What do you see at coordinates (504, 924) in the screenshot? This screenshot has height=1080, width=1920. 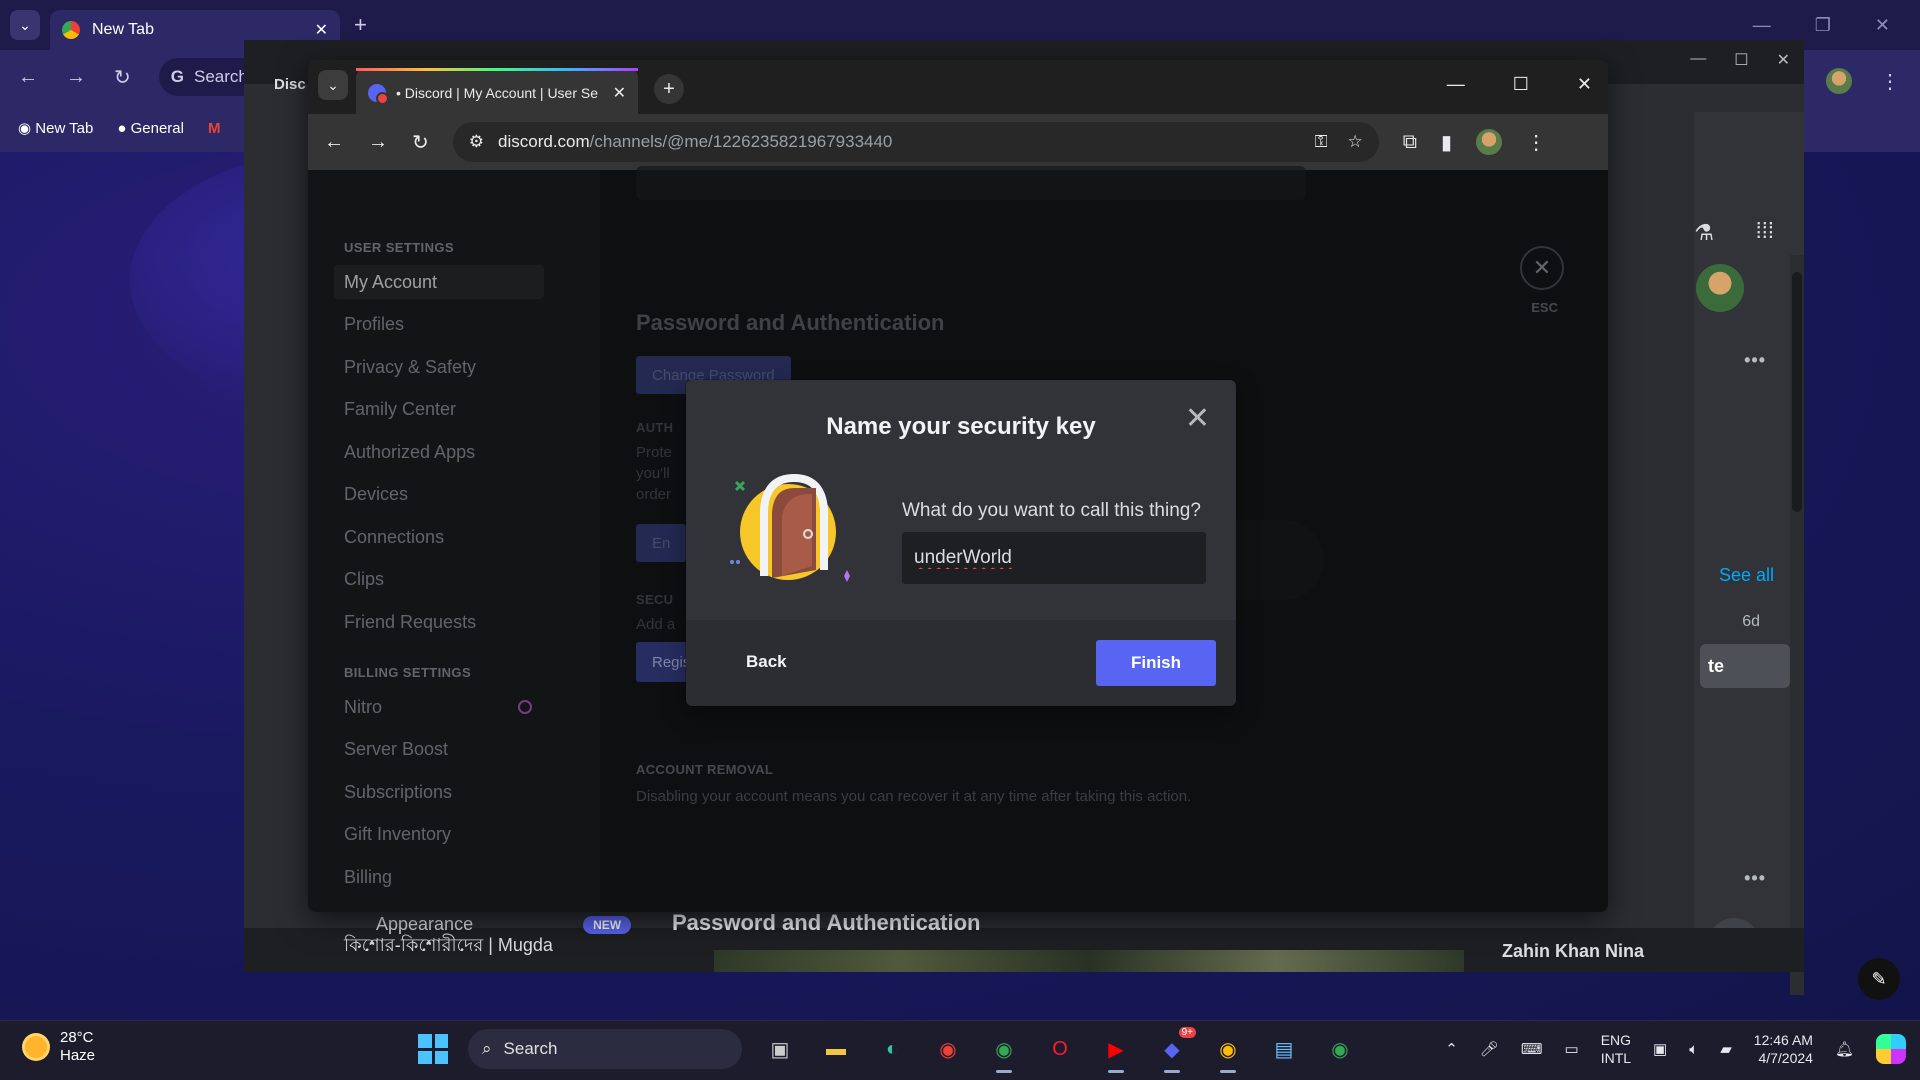 I see `appearance-row: Appearance NEW` at bounding box center [504, 924].